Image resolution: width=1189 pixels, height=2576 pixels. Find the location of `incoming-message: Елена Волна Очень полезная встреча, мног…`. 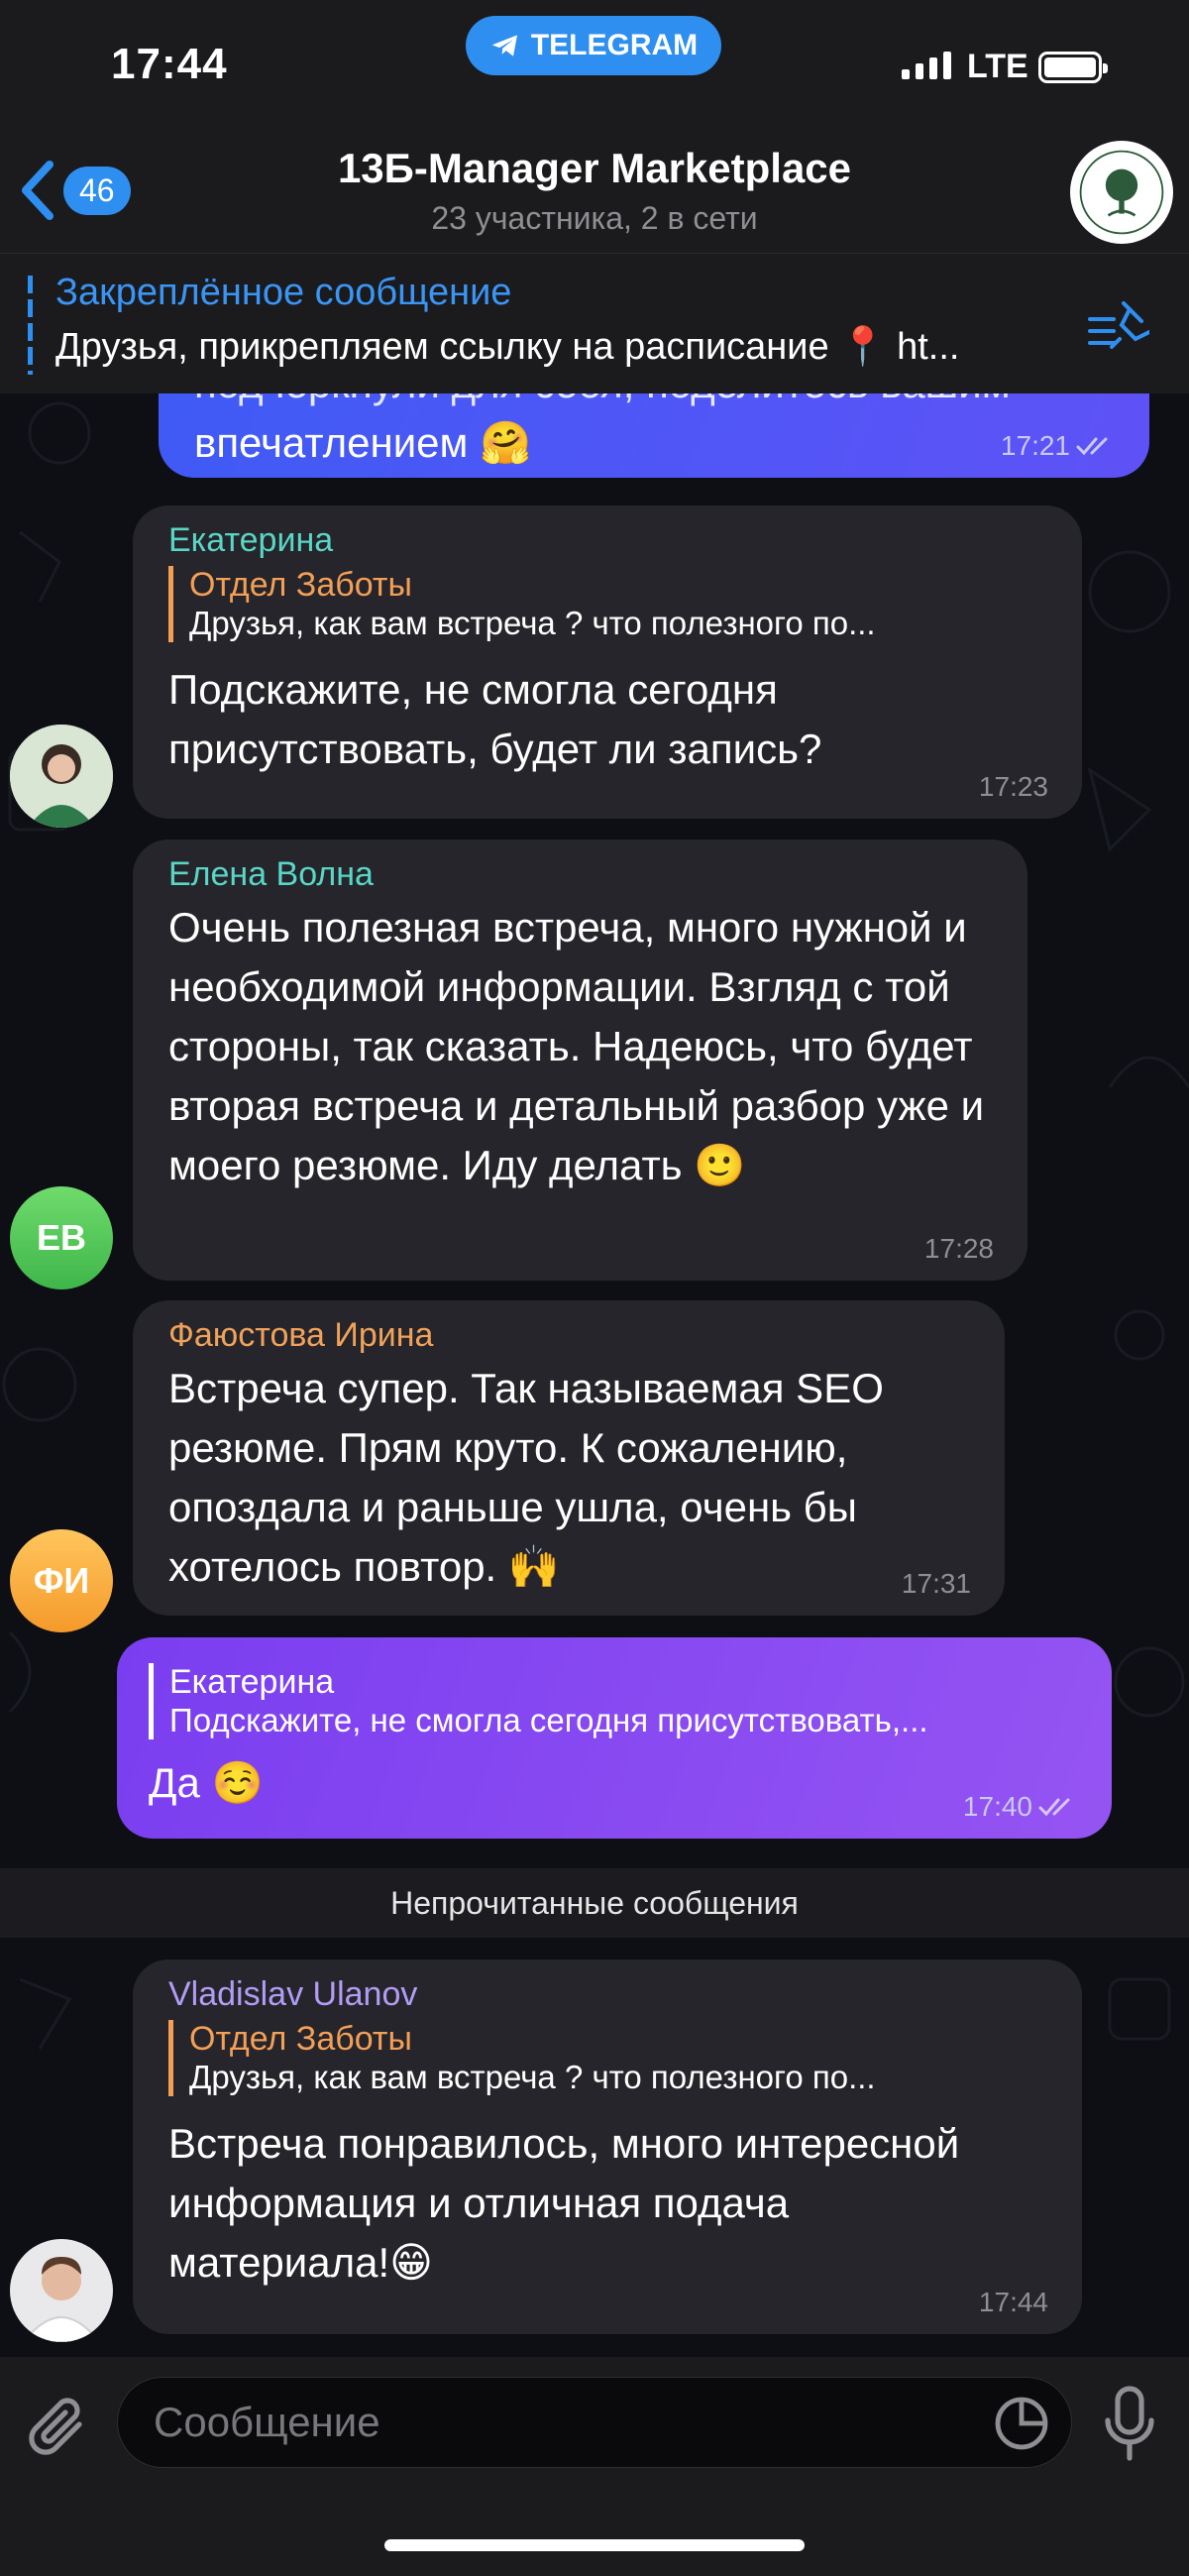

incoming-message: Елена Волна Очень полезная встреча, мног… is located at coordinates (580, 1060).